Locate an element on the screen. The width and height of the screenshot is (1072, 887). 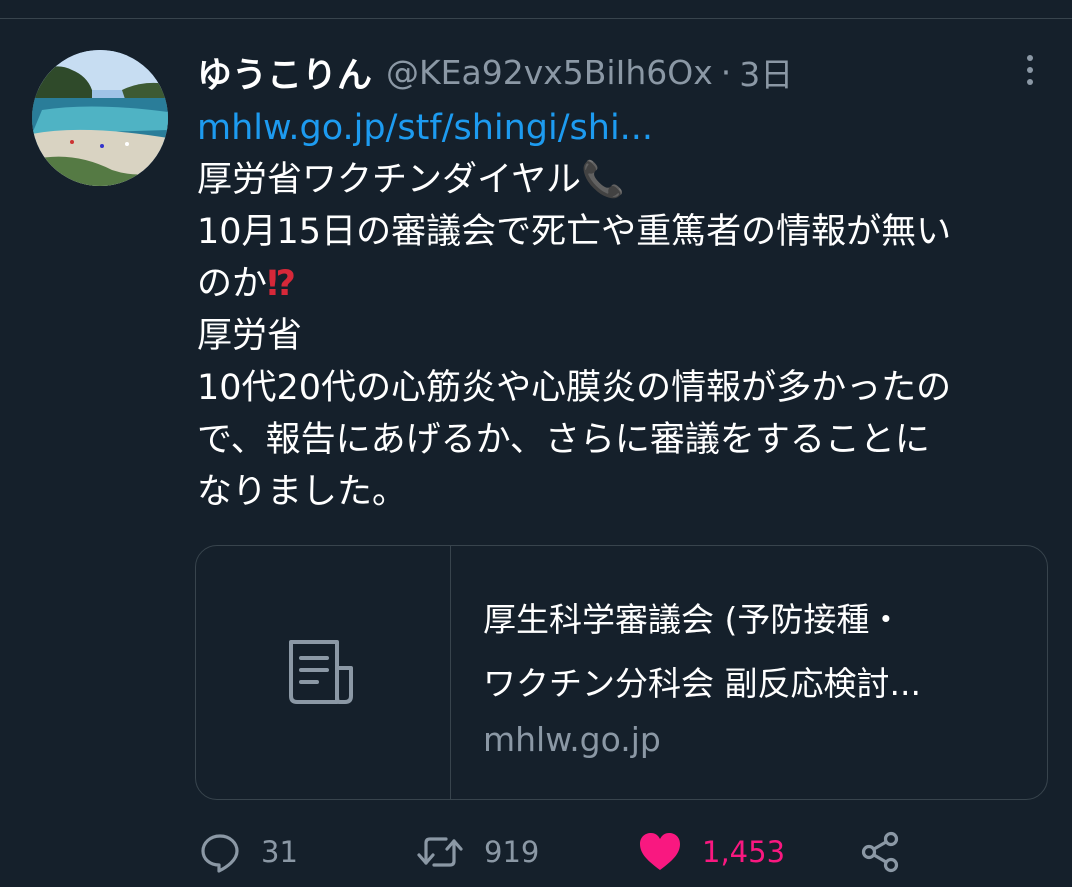
tweet-actions: 31 919 1,453 is located at coordinates (536, 852).